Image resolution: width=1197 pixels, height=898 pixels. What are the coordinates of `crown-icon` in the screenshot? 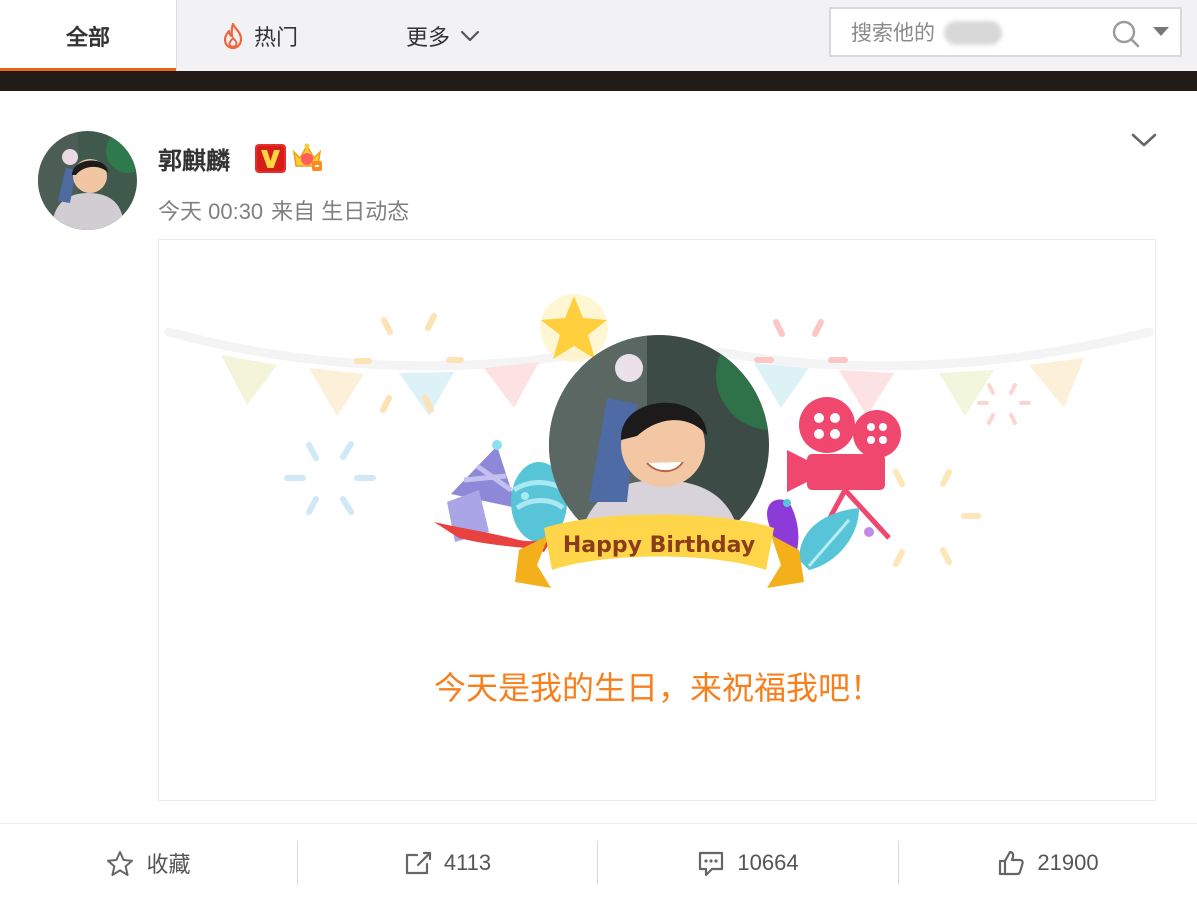 It's located at (307, 157).